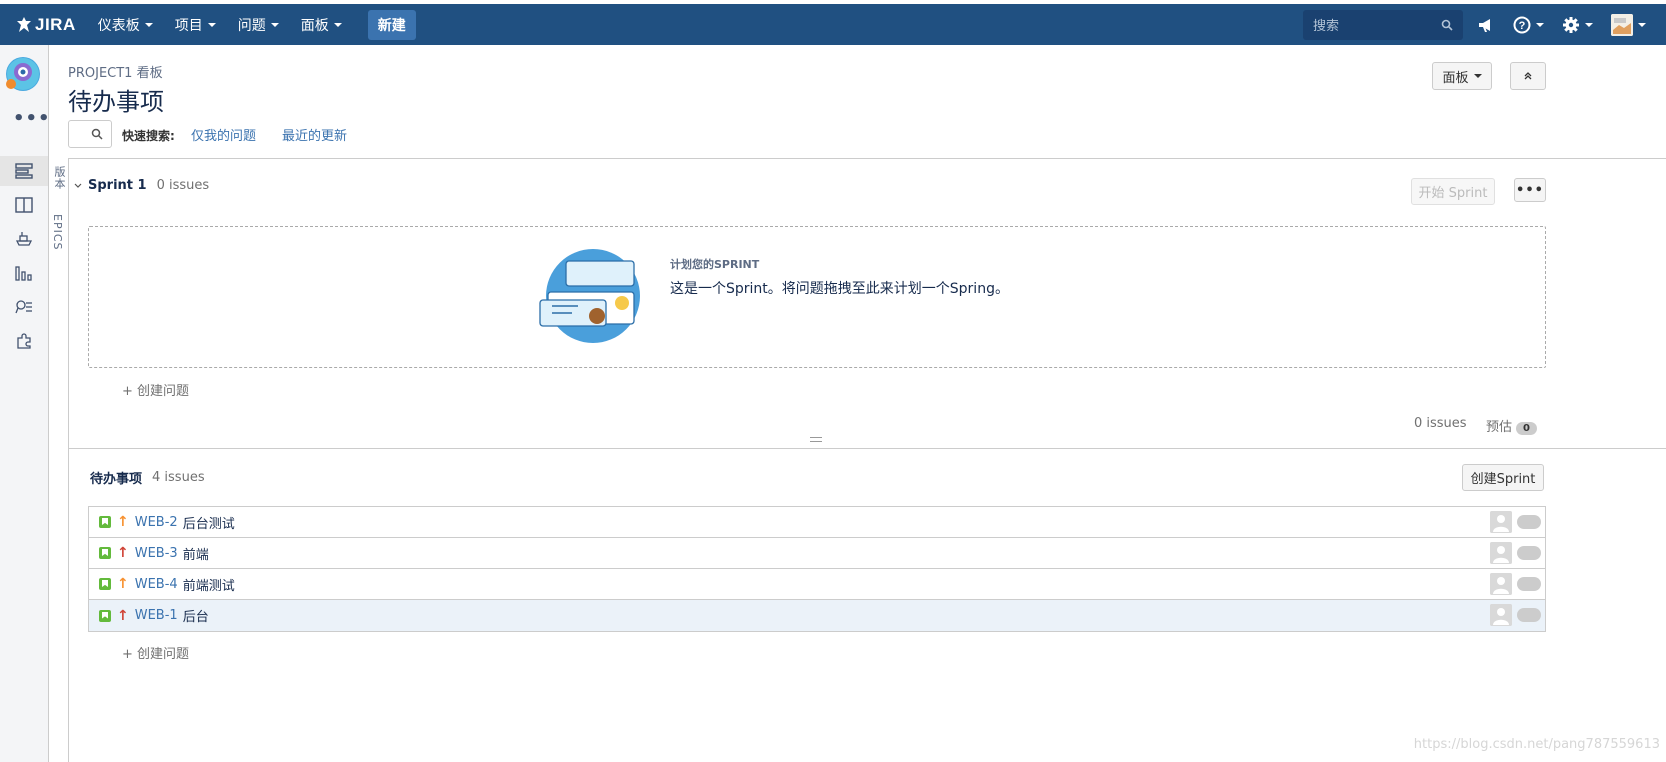 The width and height of the screenshot is (1666, 762). What do you see at coordinates (90, 134) in the screenshot?
I see `quick-search-input` at bounding box center [90, 134].